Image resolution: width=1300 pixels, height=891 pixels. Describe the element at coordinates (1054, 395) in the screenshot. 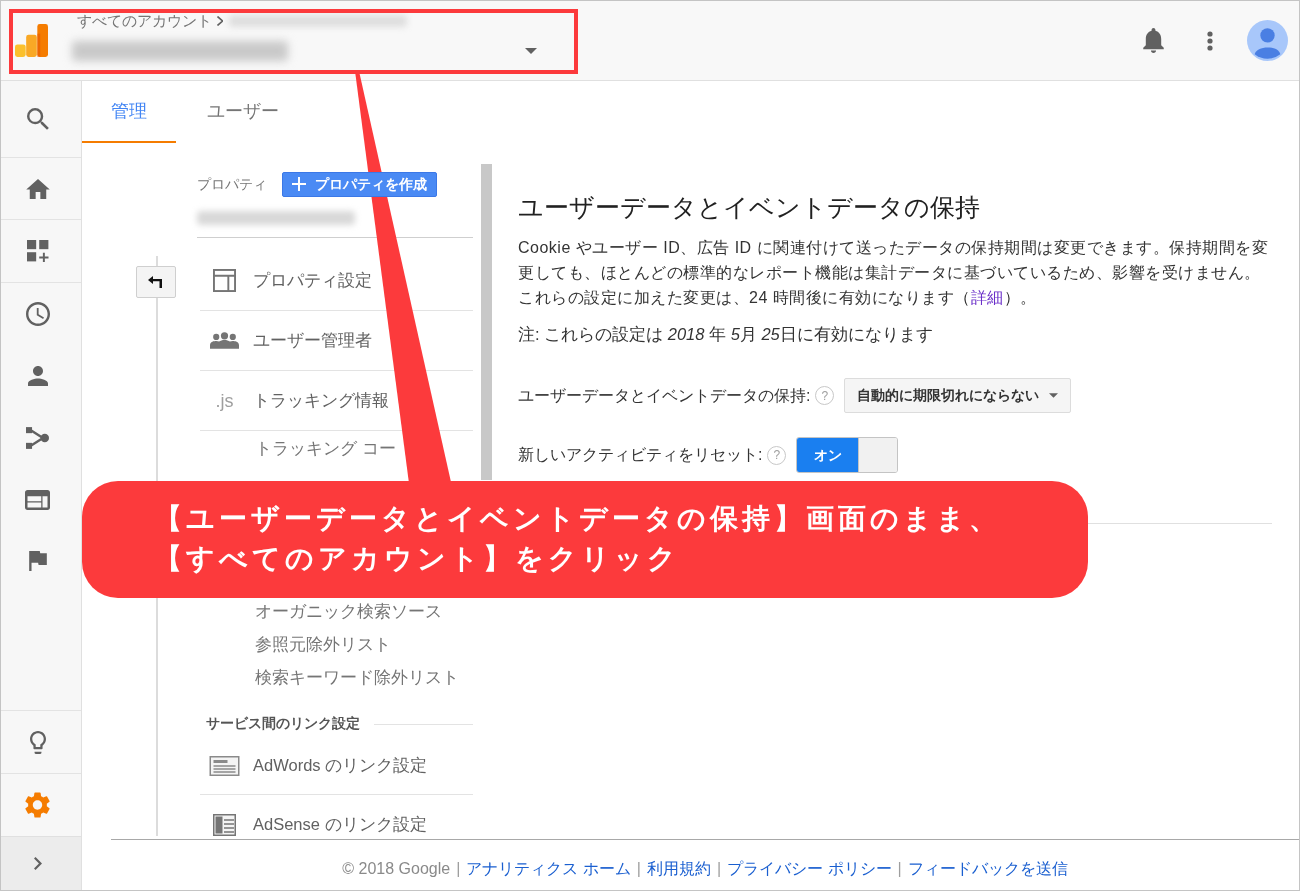

I see `caret-down-icon` at that location.